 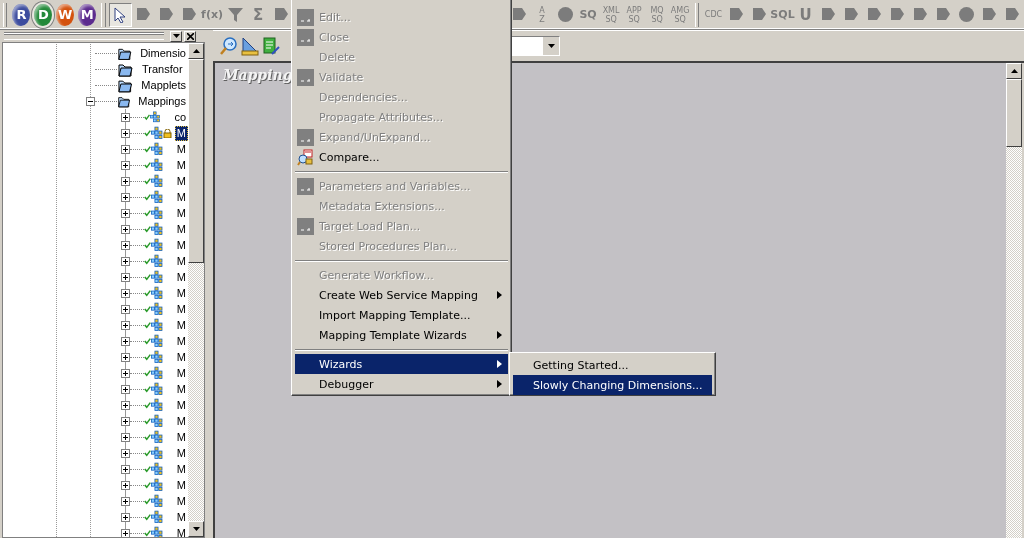 I want to click on ruler-icon, so click(x=250, y=46).